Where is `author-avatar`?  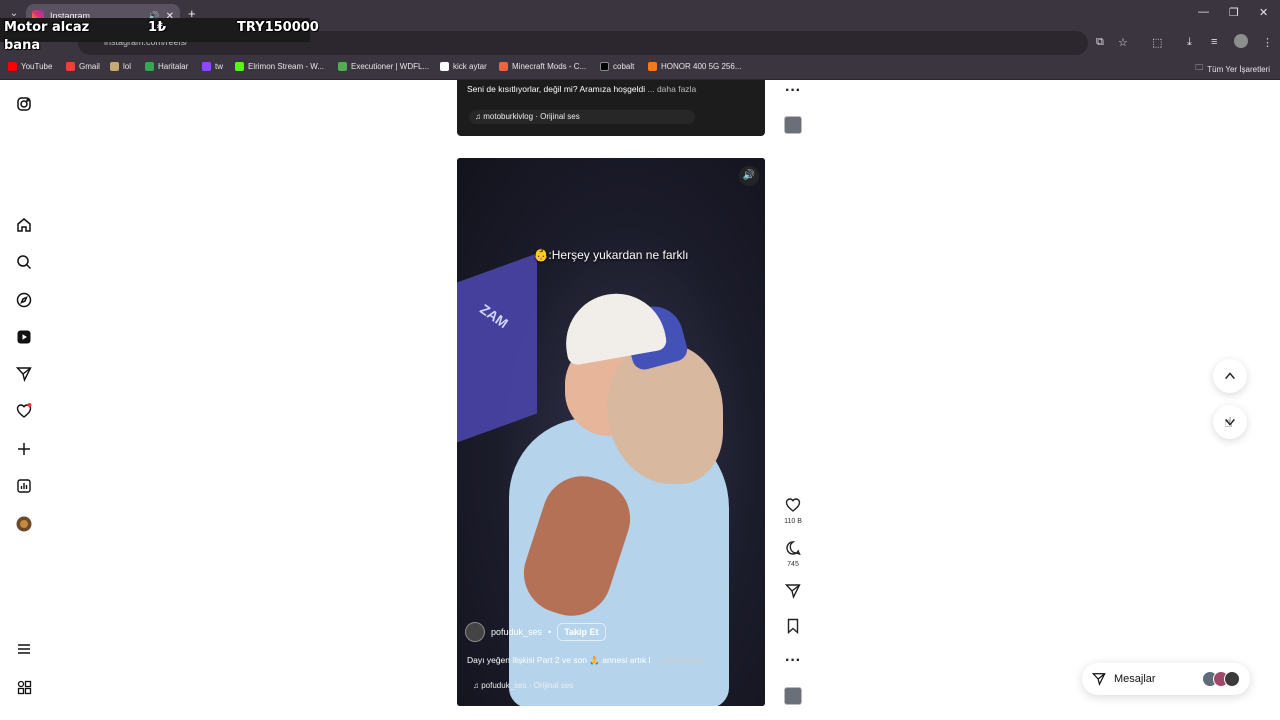 author-avatar is located at coordinates (475, 632).